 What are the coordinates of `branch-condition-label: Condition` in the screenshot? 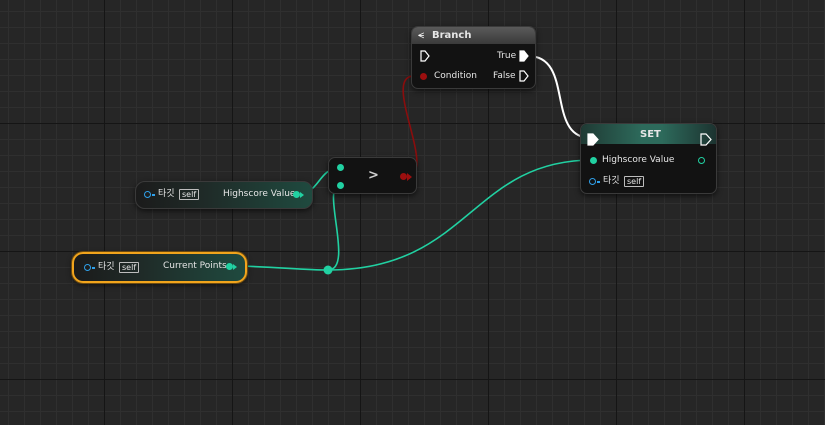 It's located at (455, 76).